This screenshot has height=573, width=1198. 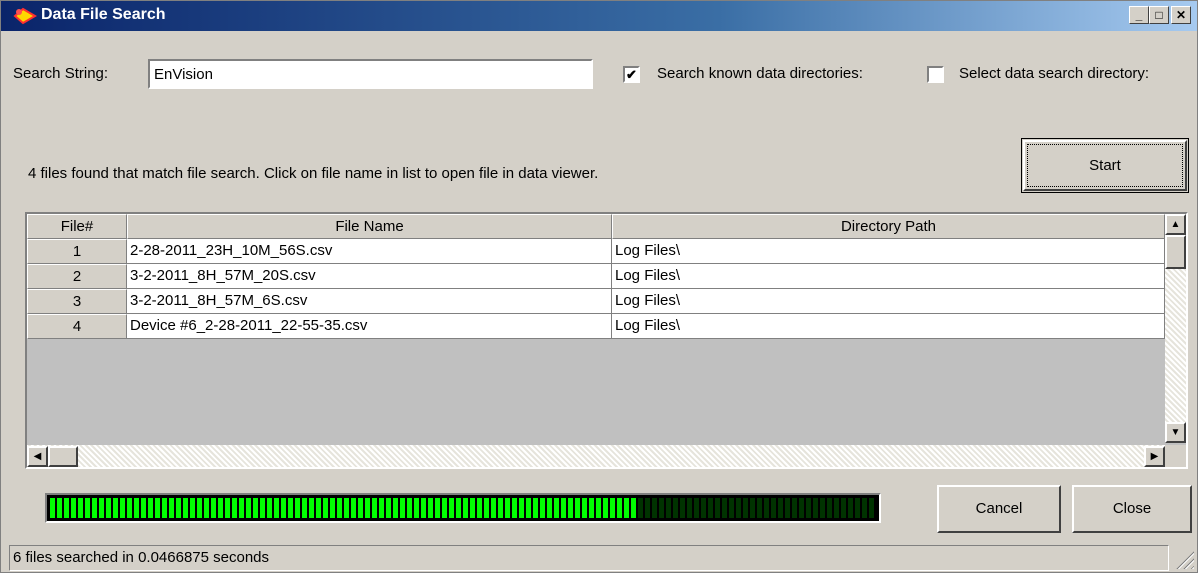 What do you see at coordinates (369, 251) in the screenshot?
I see `file-name-cell: 2-28-2011_23H_10M_56S.csv` at bounding box center [369, 251].